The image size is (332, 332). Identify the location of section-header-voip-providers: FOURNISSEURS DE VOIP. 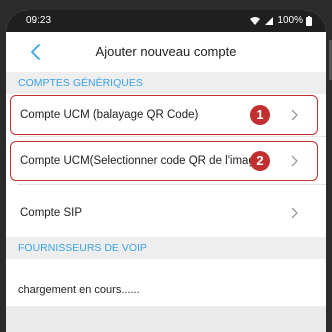
(166, 248).